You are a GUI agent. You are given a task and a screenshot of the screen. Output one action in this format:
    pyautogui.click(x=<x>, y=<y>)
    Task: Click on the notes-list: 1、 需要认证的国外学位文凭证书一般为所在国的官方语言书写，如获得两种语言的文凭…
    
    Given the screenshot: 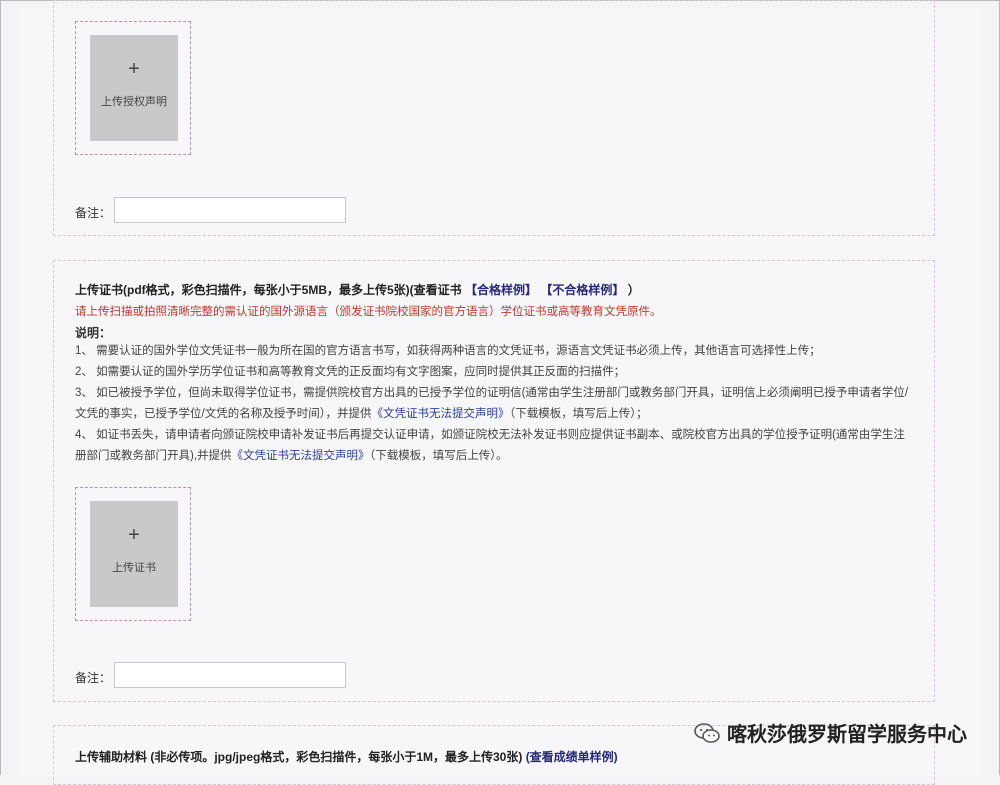 What is the action you would take?
    pyautogui.click(x=495, y=404)
    